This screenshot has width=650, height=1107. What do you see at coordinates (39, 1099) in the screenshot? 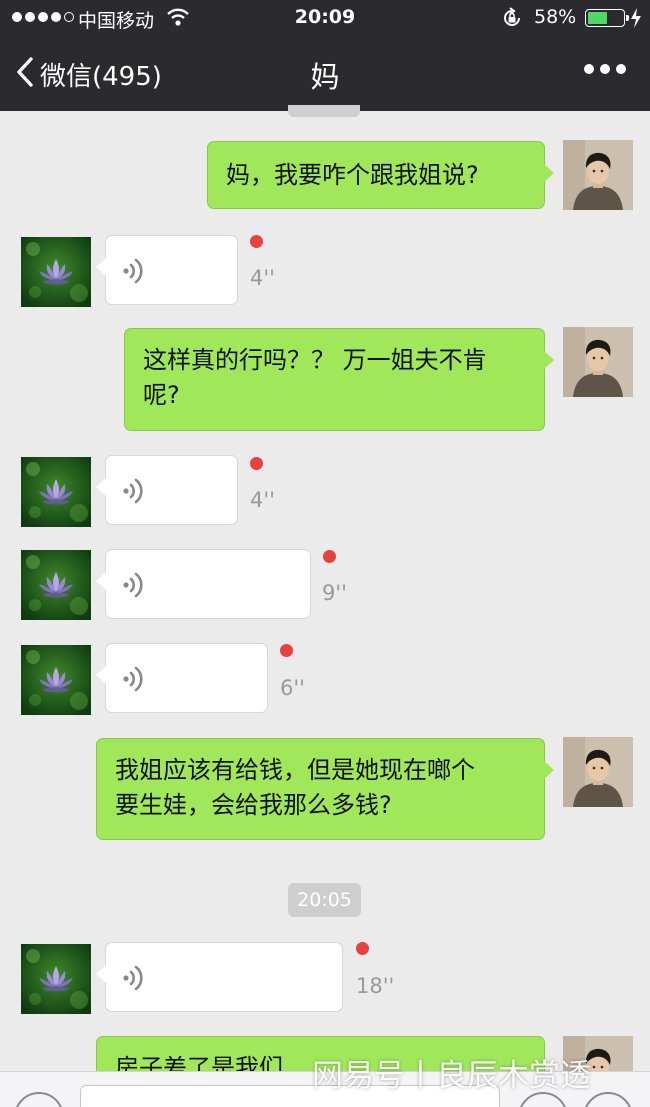
I see `voice-toggle-button` at bounding box center [39, 1099].